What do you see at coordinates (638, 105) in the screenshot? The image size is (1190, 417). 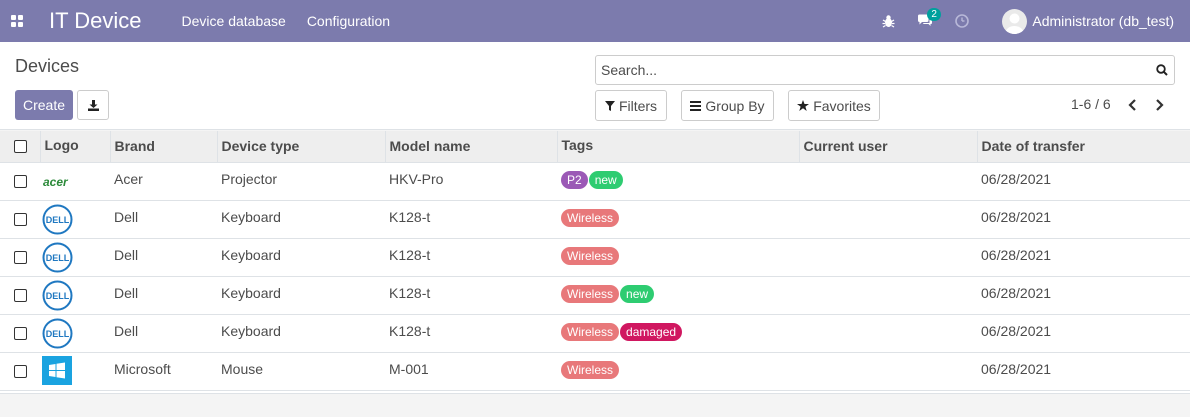 I see `filters-label: Filters` at bounding box center [638, 105].